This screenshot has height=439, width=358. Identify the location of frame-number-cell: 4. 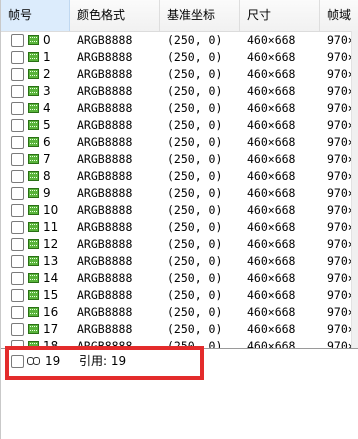
(47, 108).